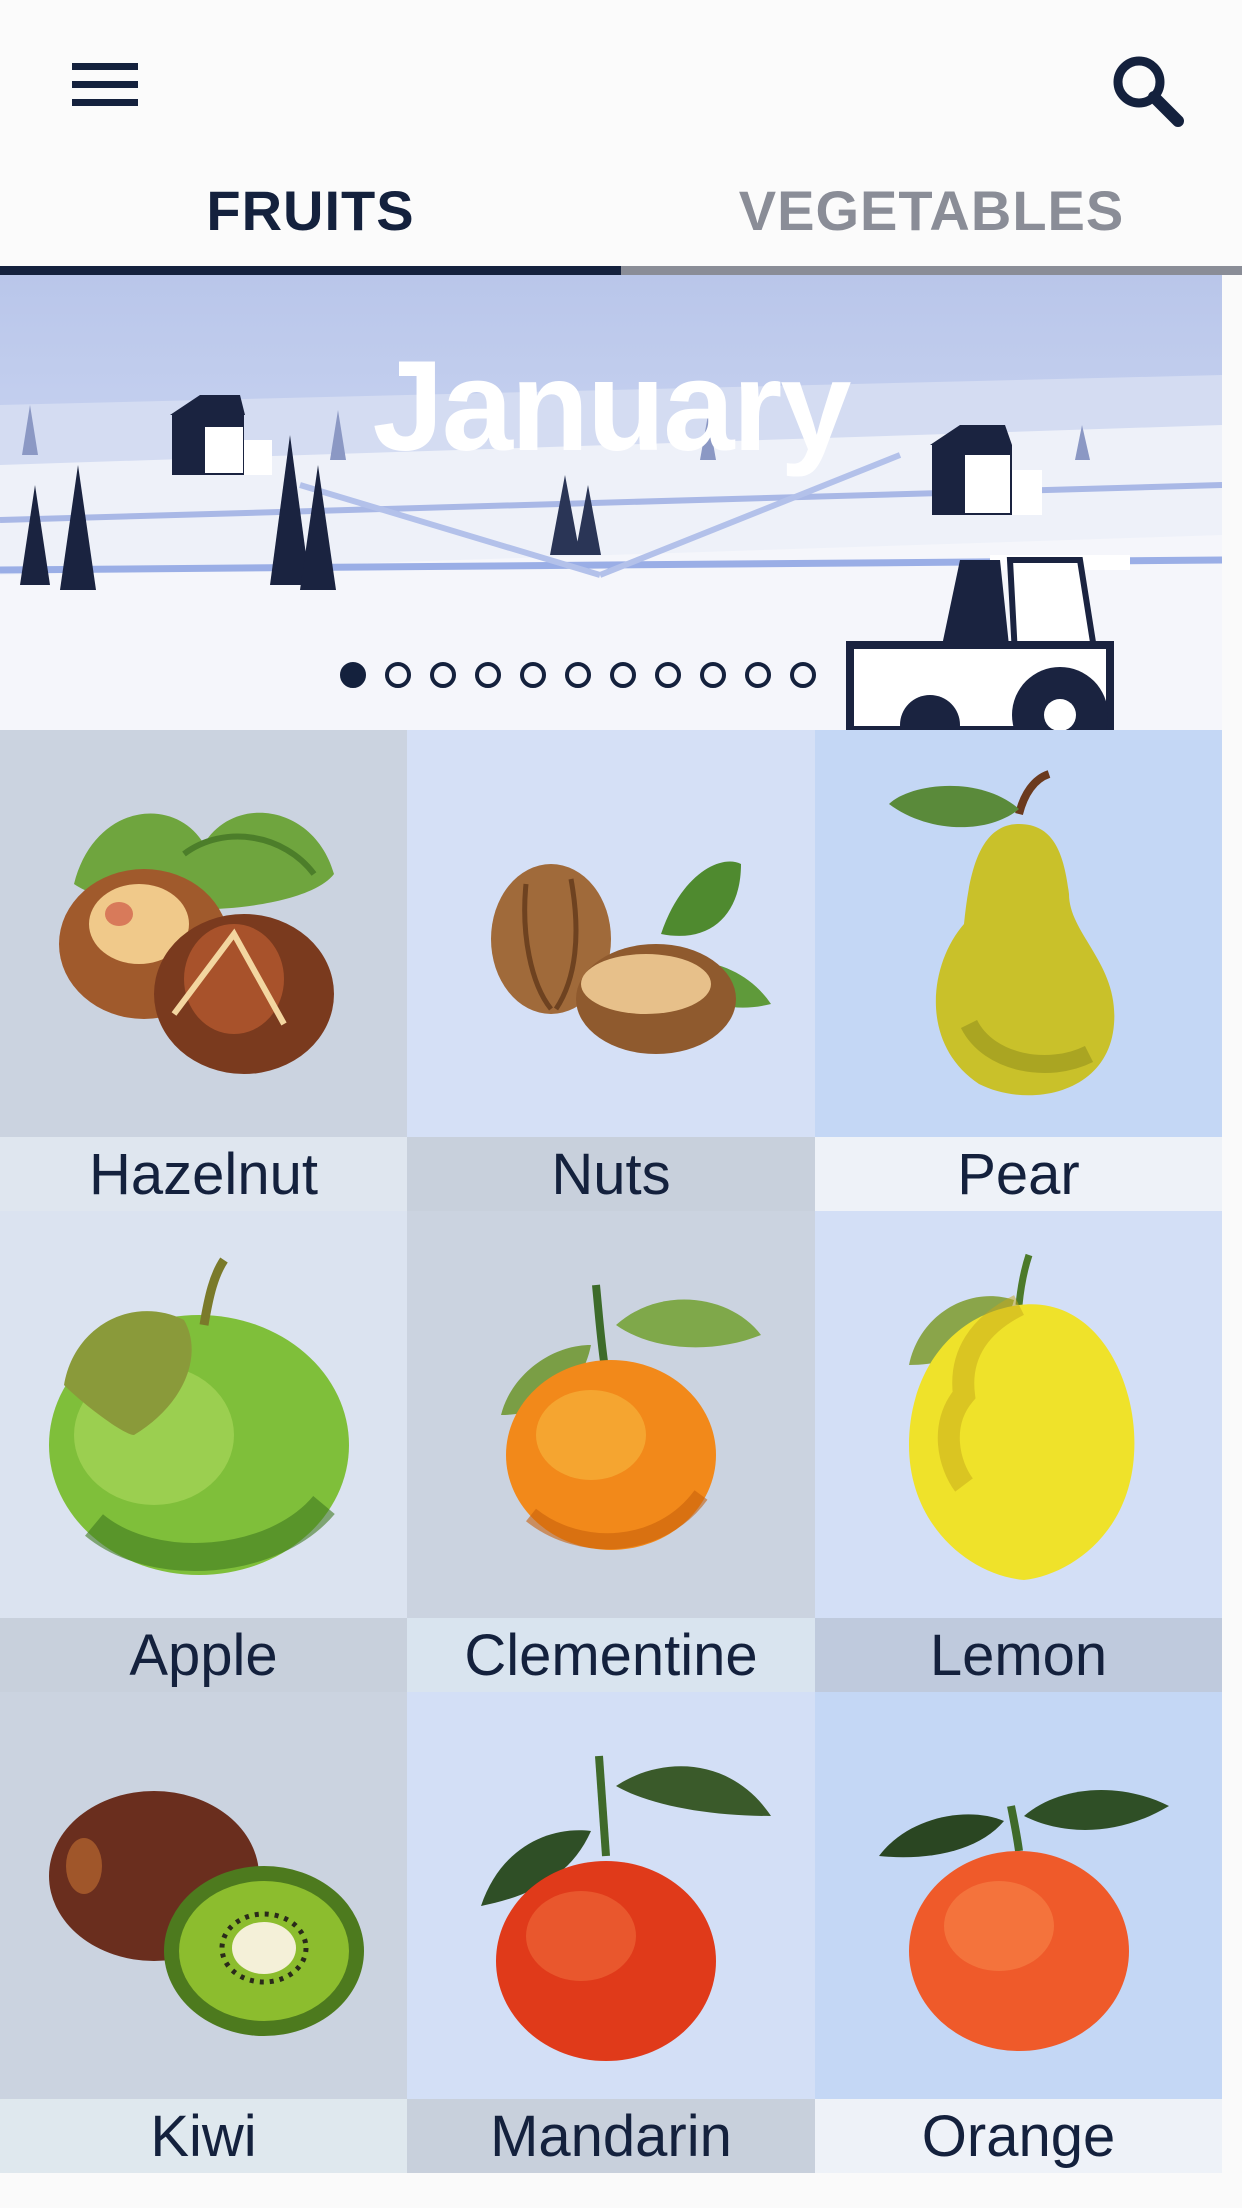 The height and width of the screenshot is (2208, 1242). What do you see at coordinates (203, 1655) in the screenshot?
I see `produce-card-label: Apple` at bounding box center [203, 1655].